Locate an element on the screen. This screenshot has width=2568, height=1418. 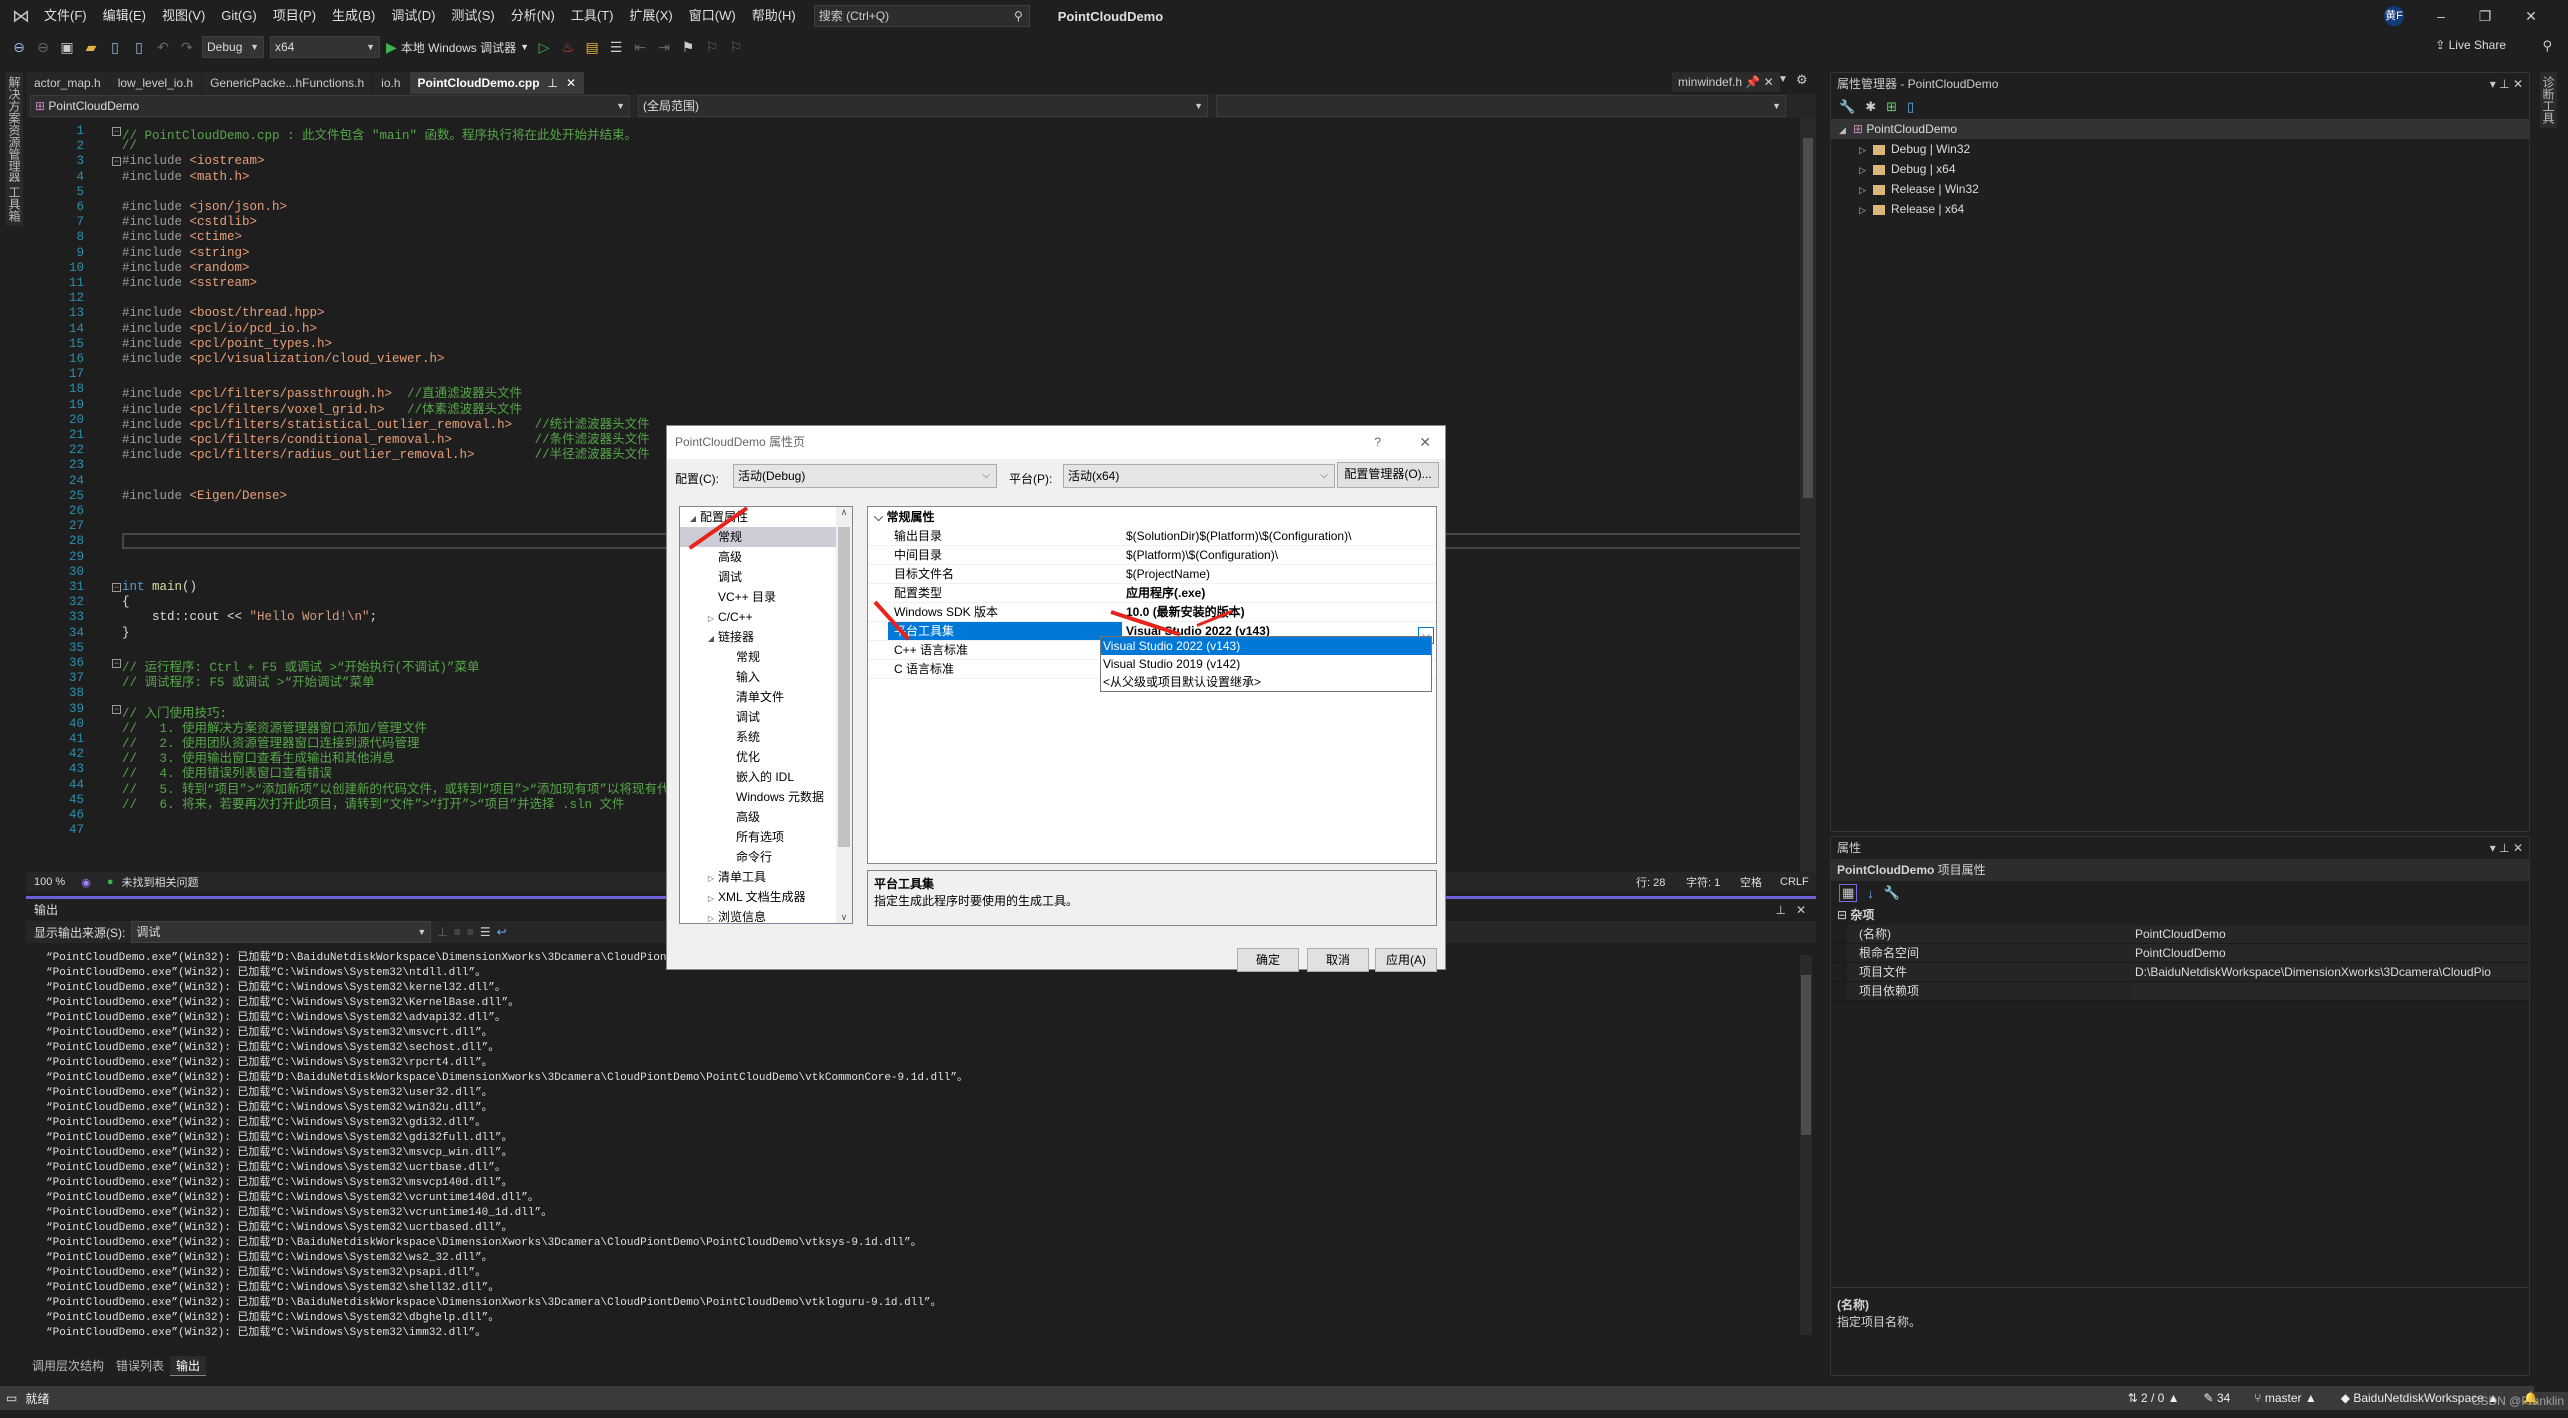
collapse-chevron-icon: ⌵ is located at coordinates (880, 517).